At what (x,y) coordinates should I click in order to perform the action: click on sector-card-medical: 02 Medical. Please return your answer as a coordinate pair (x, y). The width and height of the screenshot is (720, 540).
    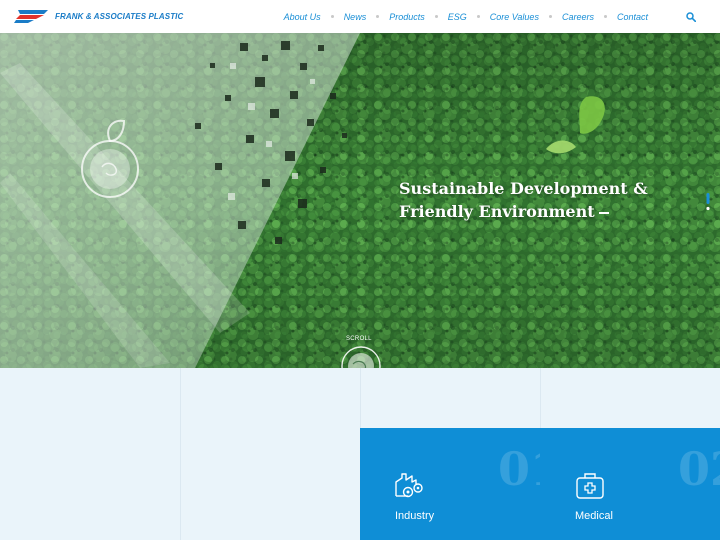
    Looking at the image, I should click on (630, 484).